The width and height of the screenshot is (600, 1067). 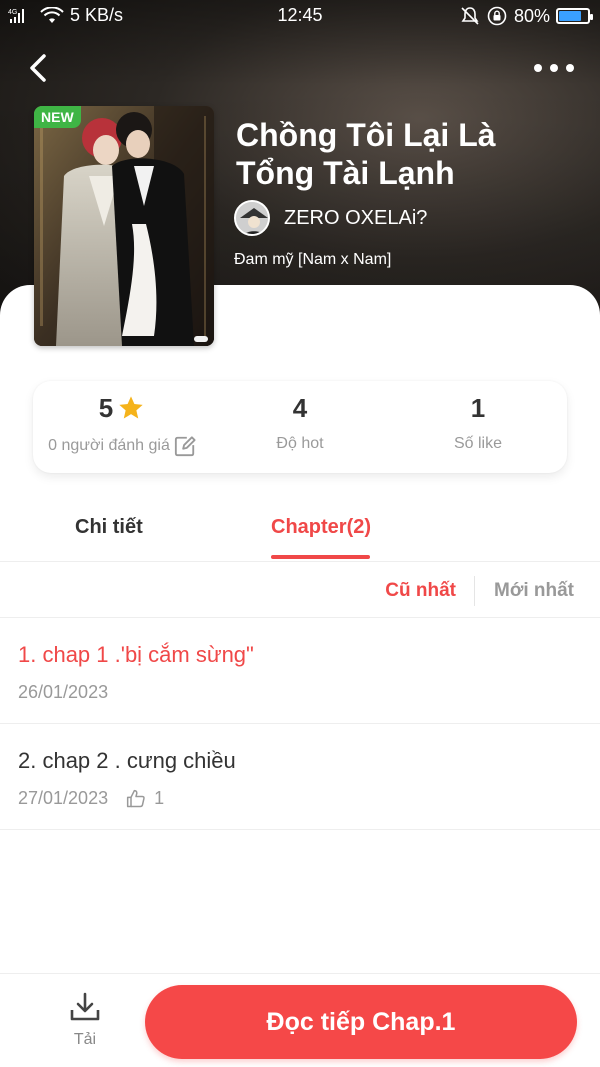 I want to click on stat-rating: 5 0 người đánh giá, so click(x=122, y=427).